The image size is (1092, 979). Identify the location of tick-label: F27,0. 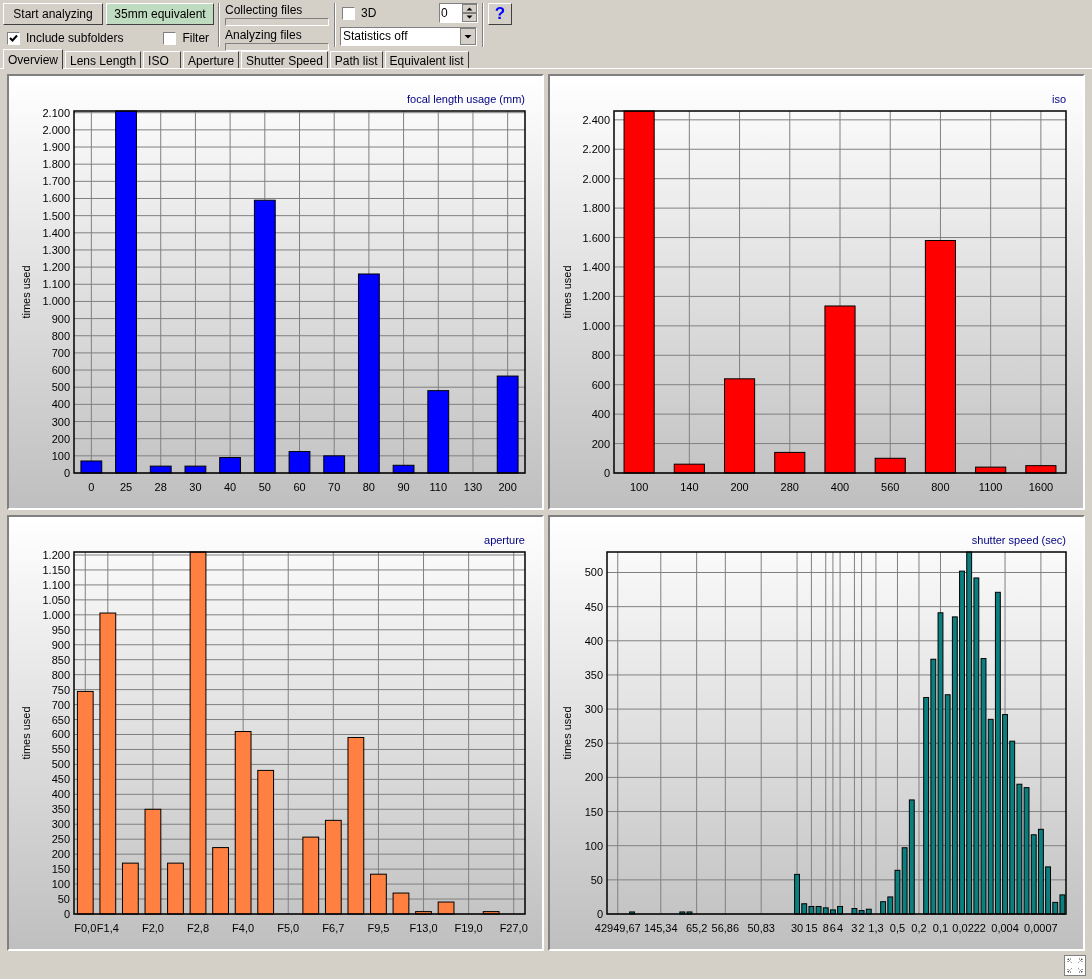
(513, 927).